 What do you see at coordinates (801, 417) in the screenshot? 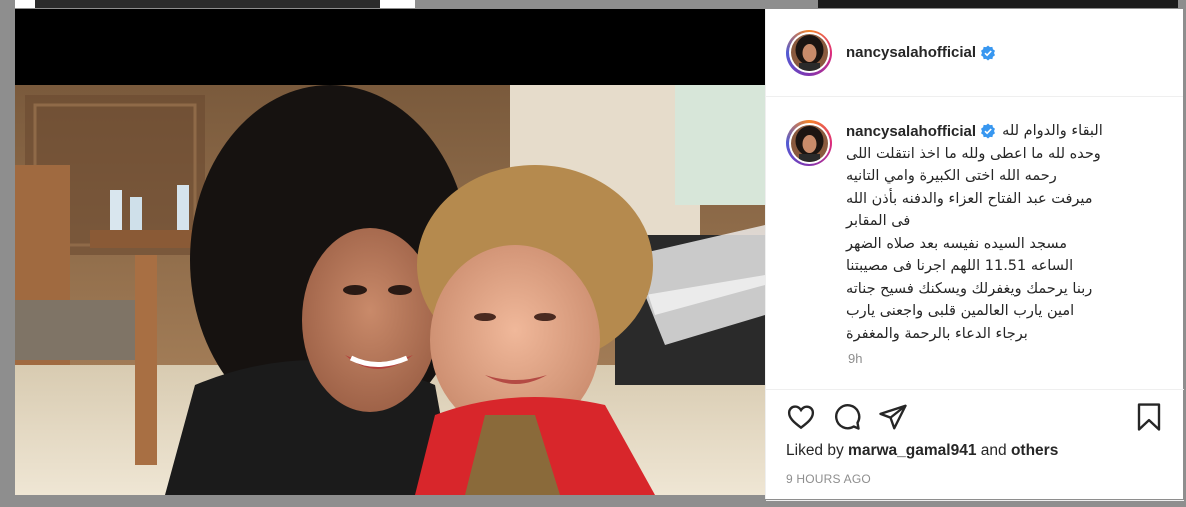
I see `heart-icon` at bounding box center [801, 417].